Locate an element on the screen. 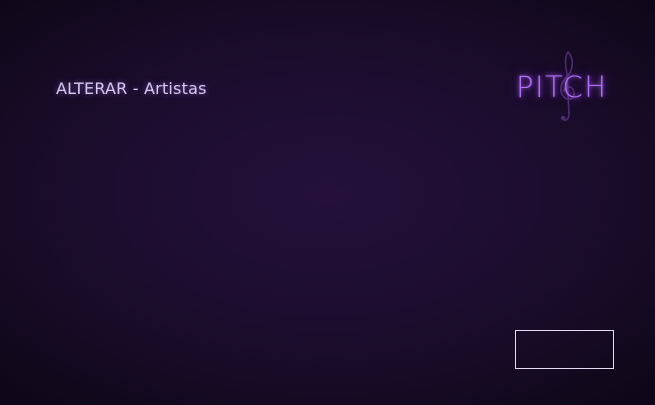  page-title: ALTERAR - Artistas is located at coordinates (131, 88).